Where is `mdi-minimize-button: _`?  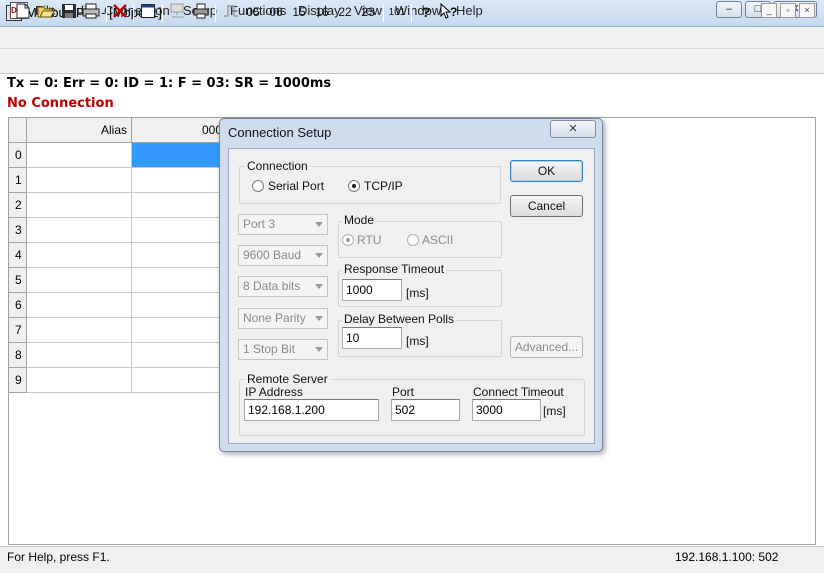 mdi-minimize-button: _ is located at coordinates (769, 10).